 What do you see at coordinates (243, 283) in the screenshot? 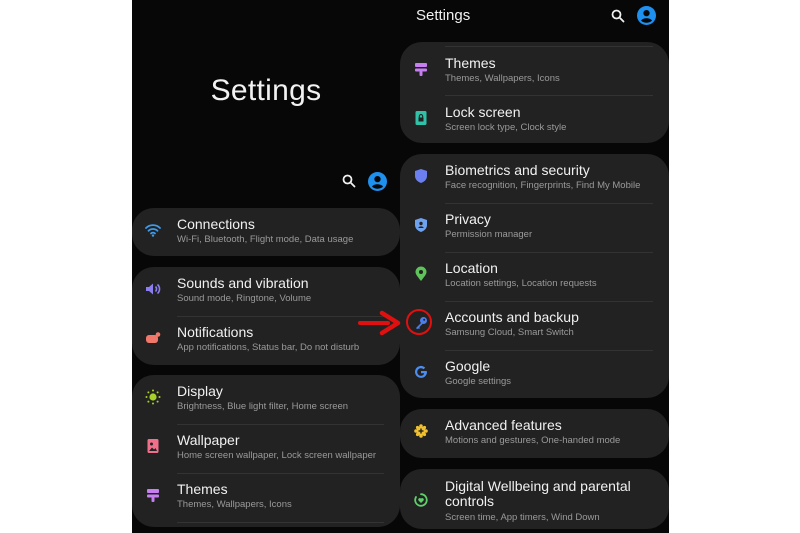
I see `item-title: Sounds and vibration` at bounding box center [243, 283].